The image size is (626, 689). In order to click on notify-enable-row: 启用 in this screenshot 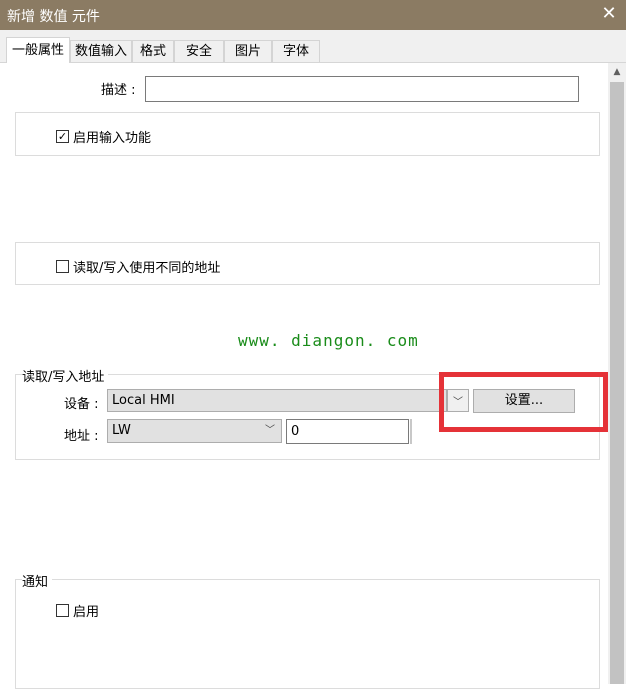, I will do `click(77, 610)`.